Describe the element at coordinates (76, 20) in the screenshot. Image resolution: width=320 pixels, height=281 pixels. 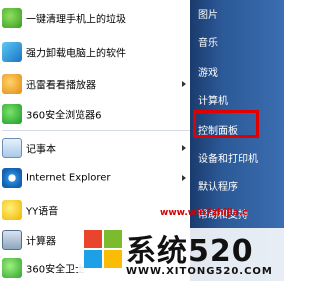
I see `program-label: 一键清理手机上的垃圾` at that location.